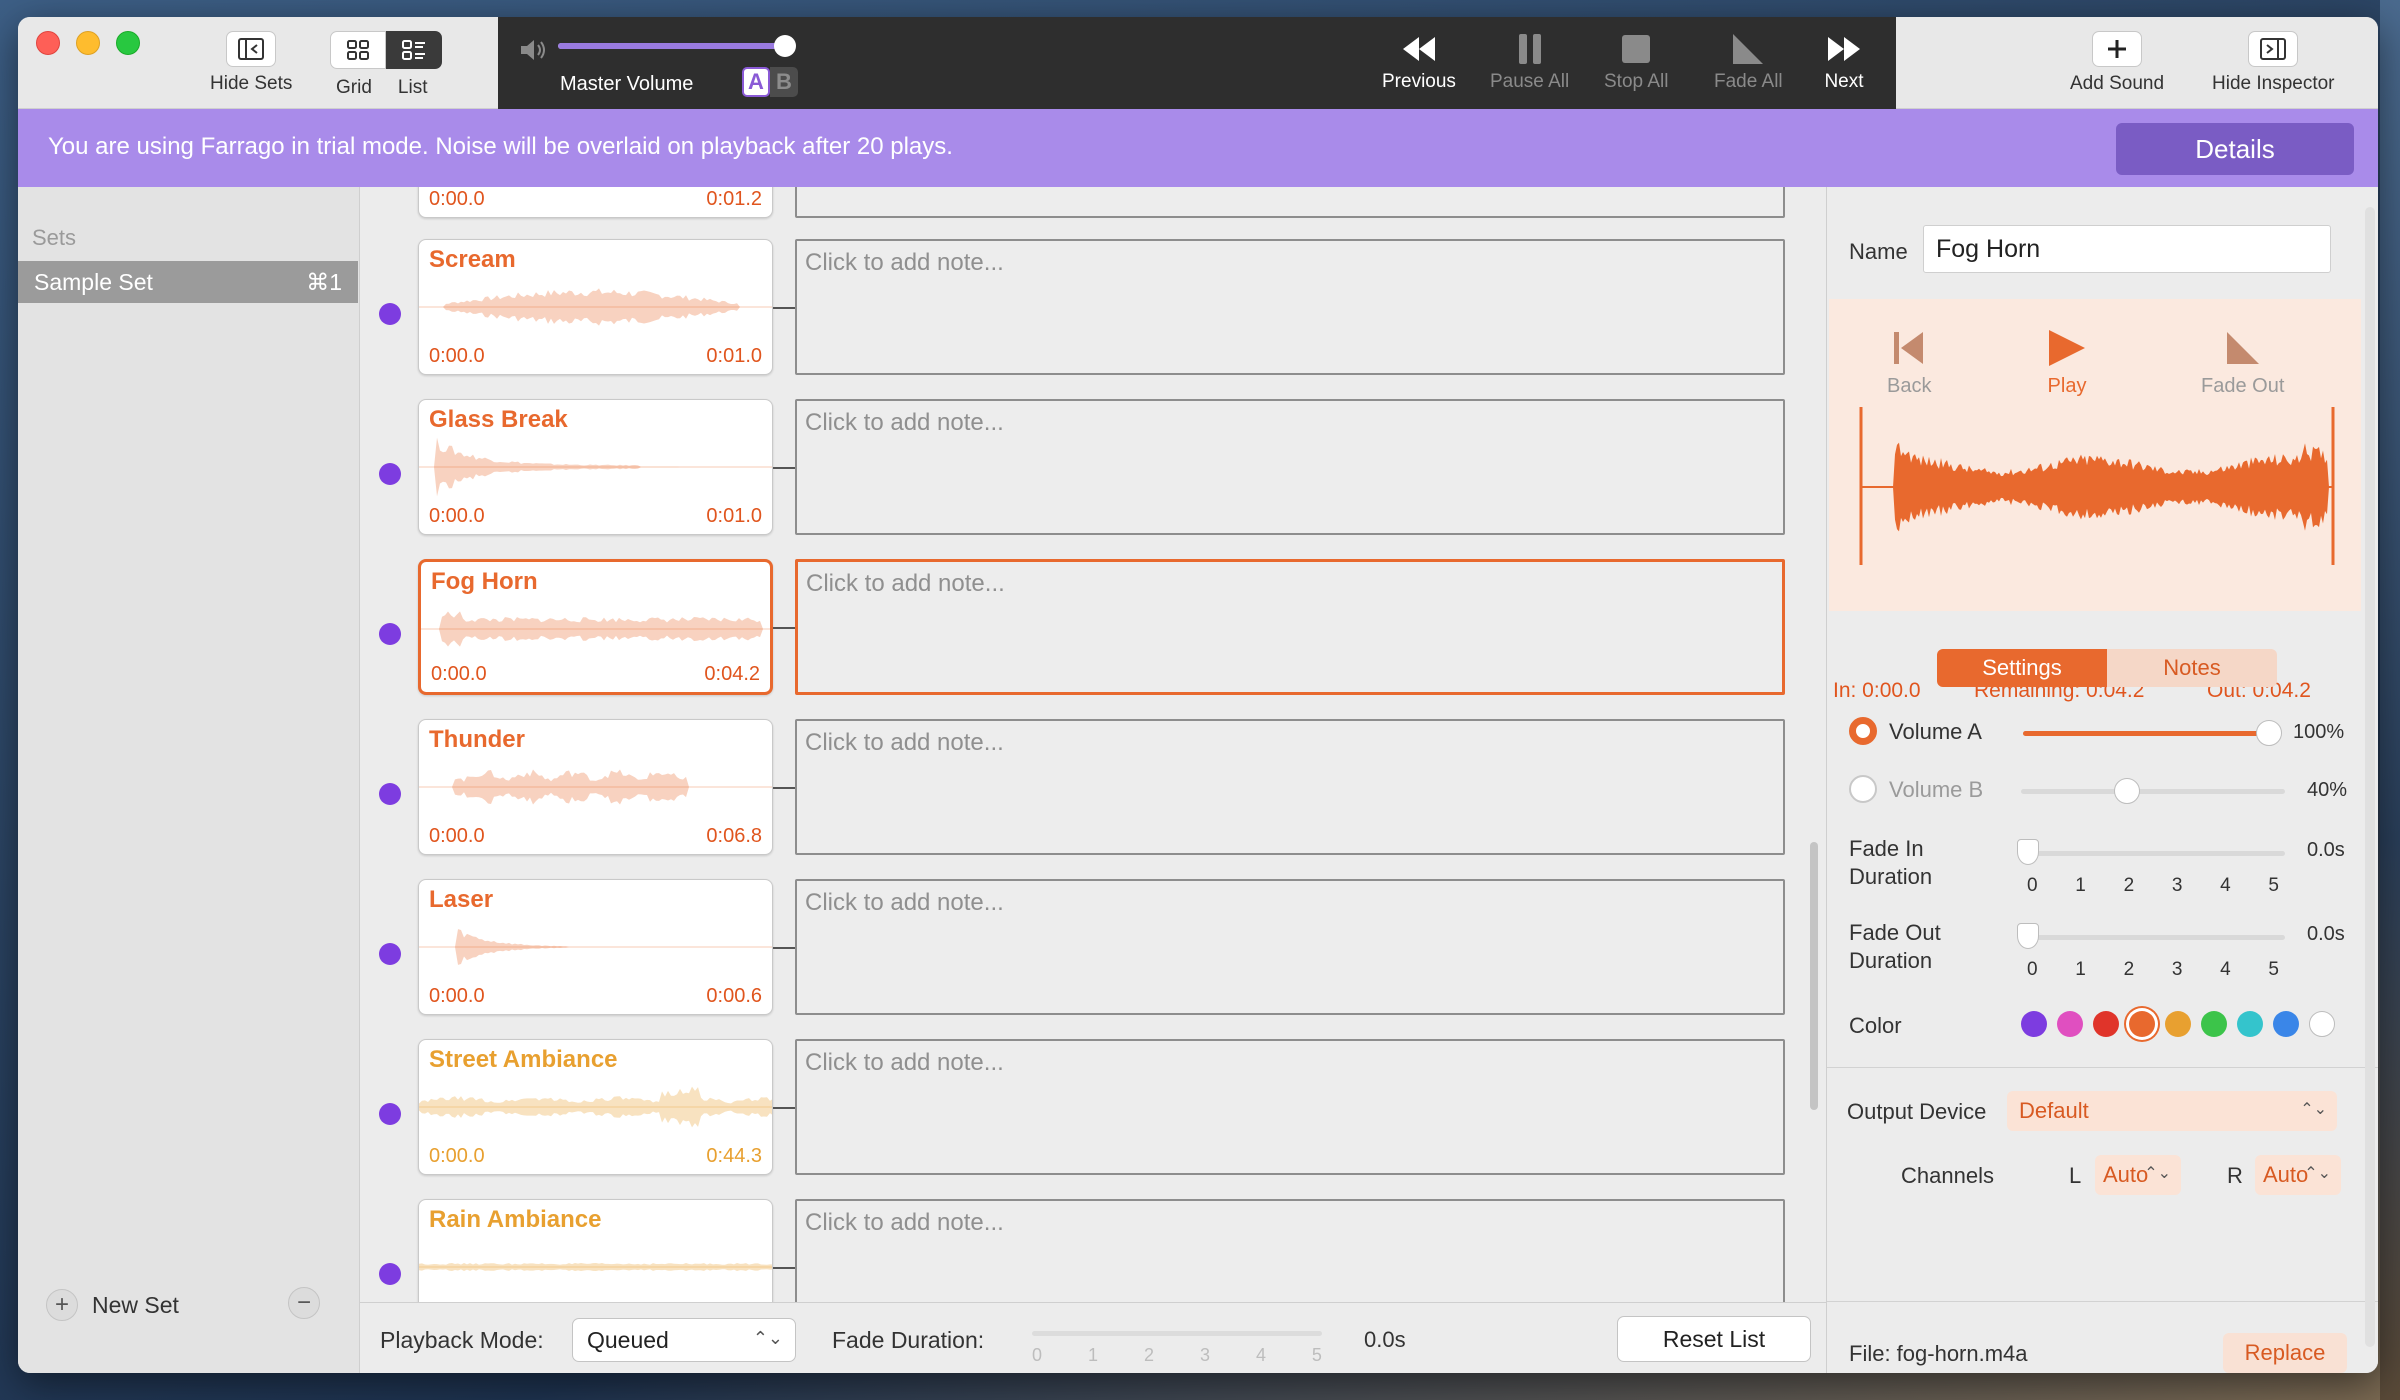  I want to click on new-set-button: + New Set, so click(112, 1305).